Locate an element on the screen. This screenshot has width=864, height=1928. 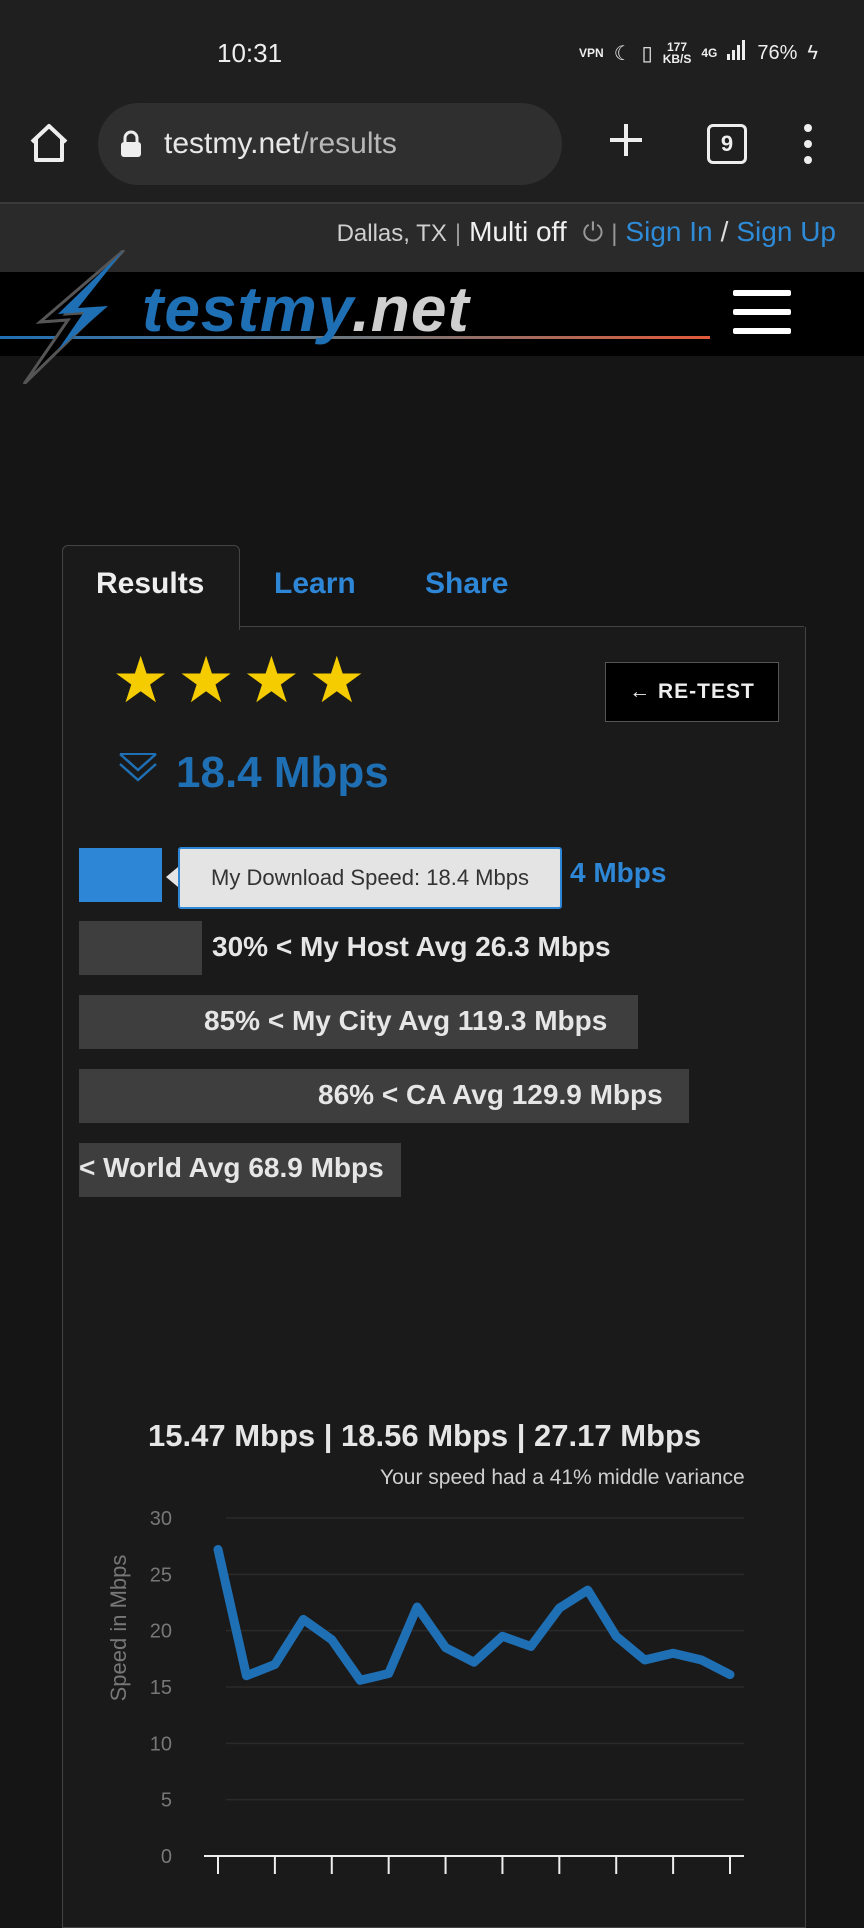
download-bar-label: 4 Mbps is located at coordinates (618, 872).